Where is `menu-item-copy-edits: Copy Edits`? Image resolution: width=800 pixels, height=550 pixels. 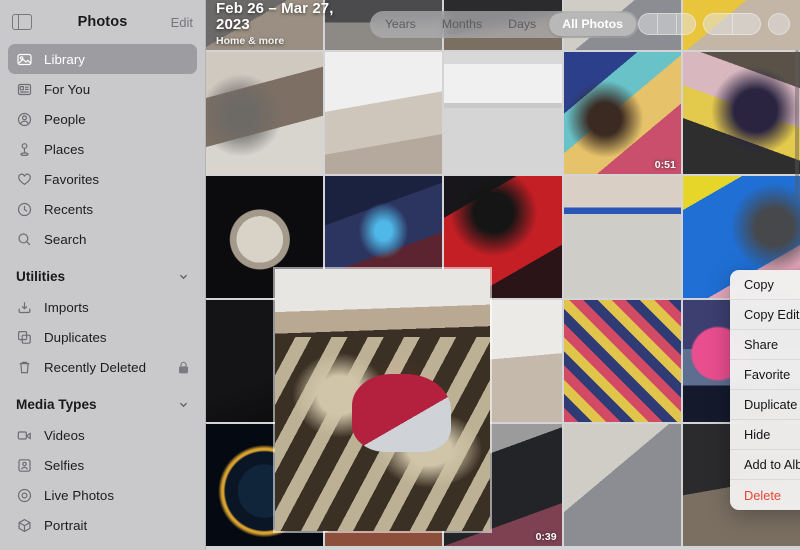 menu-item-copy-edits: Copy Edits is located at coordinates (765, 315).